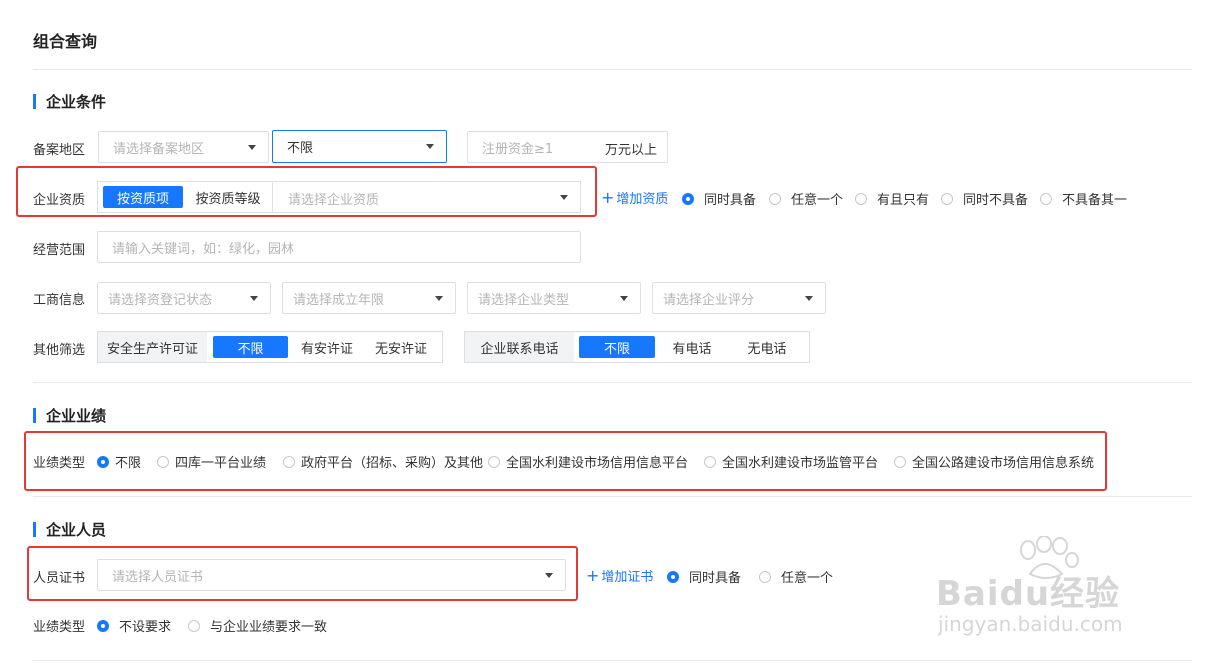 The height and width of the screenshot is (669, 1221). I want to click on perf-radio-label: 四库一平台业绩, so click(221, 463).